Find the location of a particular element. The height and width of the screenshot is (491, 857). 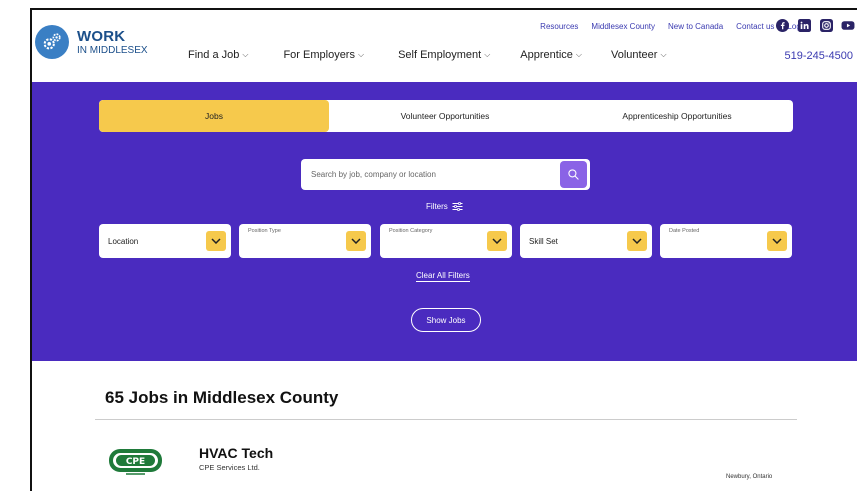

company-logo-text: CPE is located at coordinates (135, 462).